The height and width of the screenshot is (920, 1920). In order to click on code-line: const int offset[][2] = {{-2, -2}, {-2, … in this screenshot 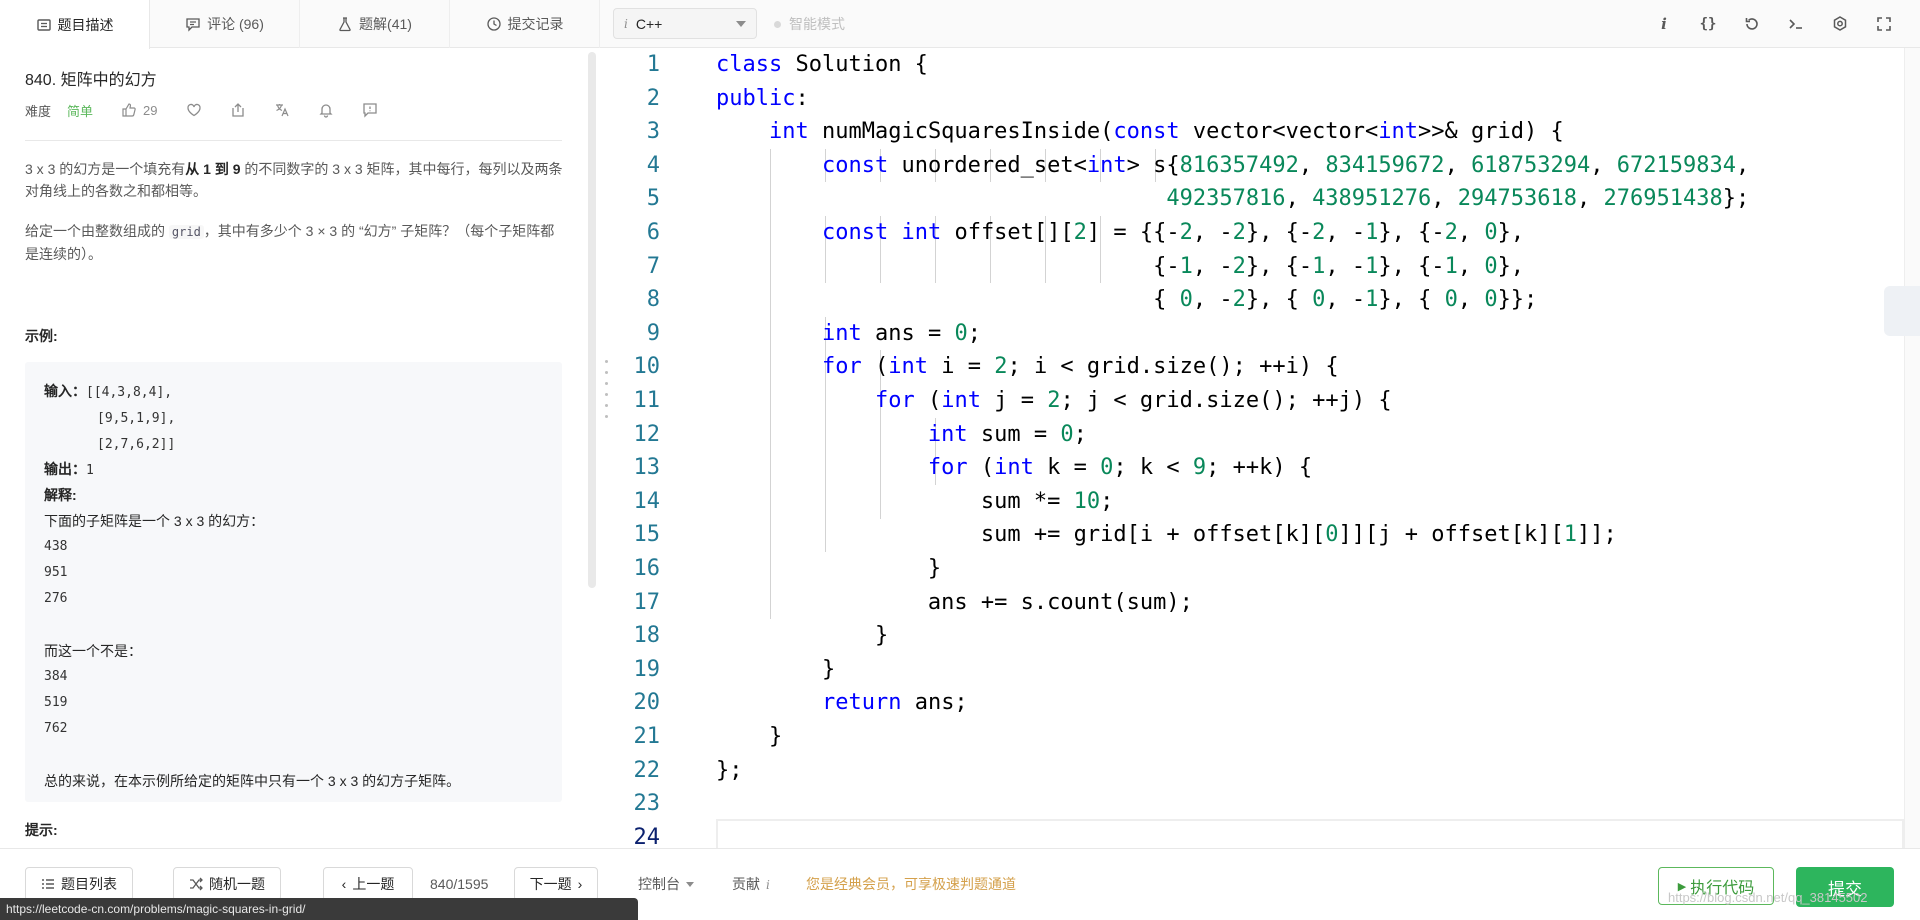, I will do `click(1173, 232)`.